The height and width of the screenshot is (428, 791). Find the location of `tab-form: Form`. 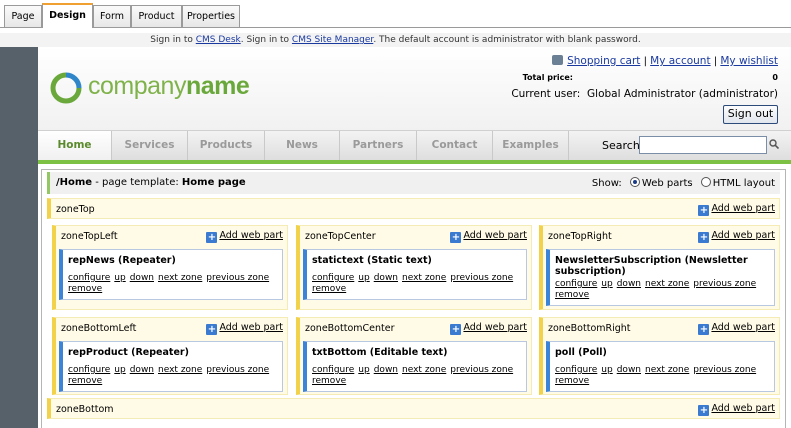

tab-form: Form is located at coordinates (112, 16).